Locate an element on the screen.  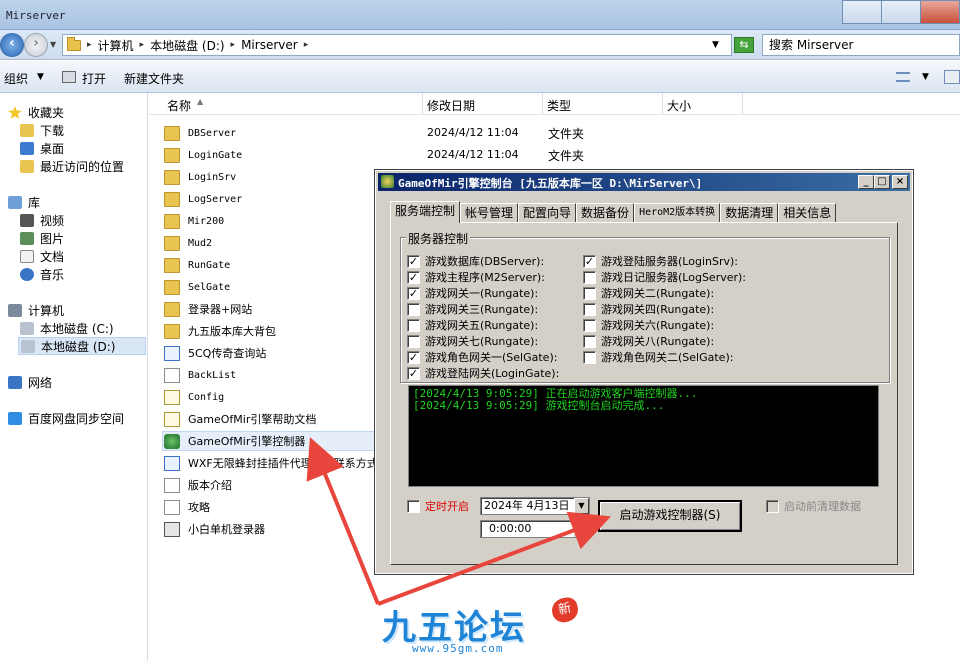
checkbox-rungate-5: 游戏网关五(Rungate): is located at coordinates (472, 325).